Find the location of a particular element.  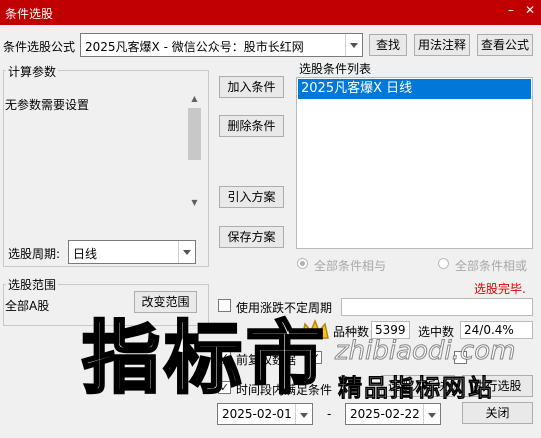

range-group-title: 选股范围 is located at coordinates (32, 284).